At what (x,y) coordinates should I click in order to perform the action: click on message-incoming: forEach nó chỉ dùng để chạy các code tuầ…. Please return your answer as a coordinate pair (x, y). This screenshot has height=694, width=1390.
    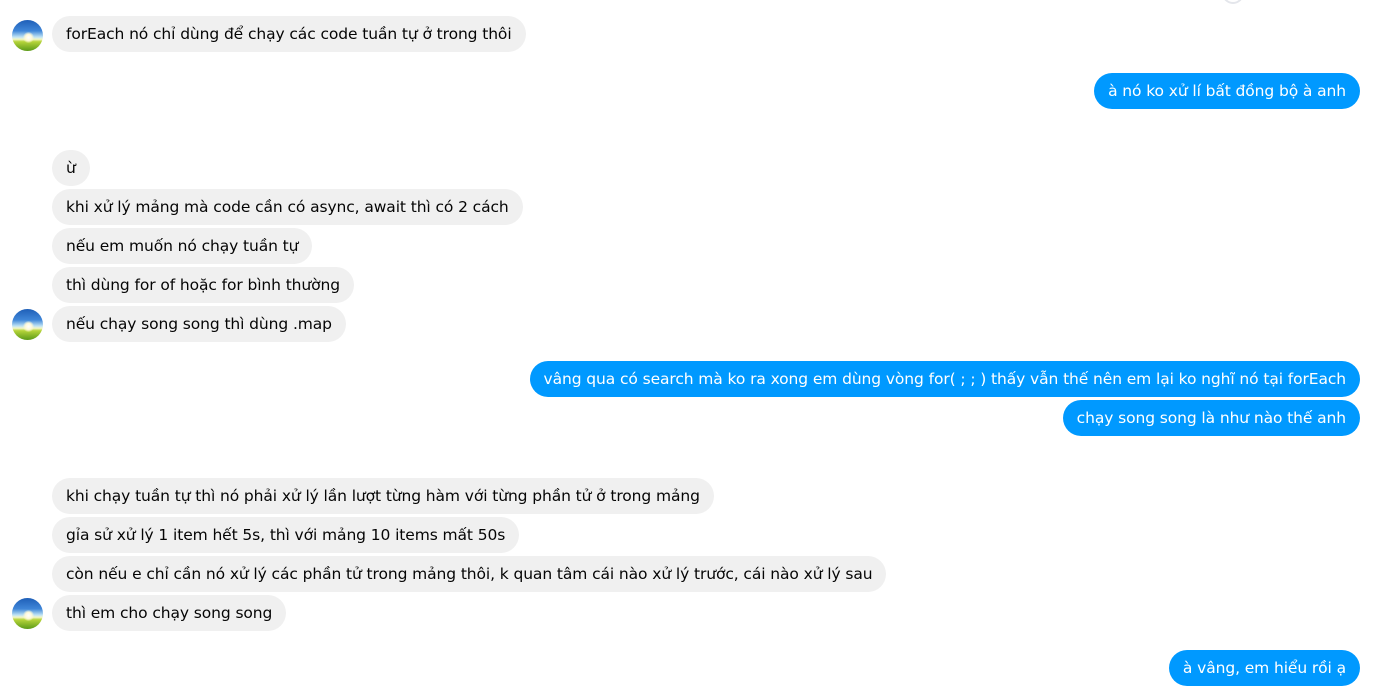
    Looking at the image, I should click on (289, 34).